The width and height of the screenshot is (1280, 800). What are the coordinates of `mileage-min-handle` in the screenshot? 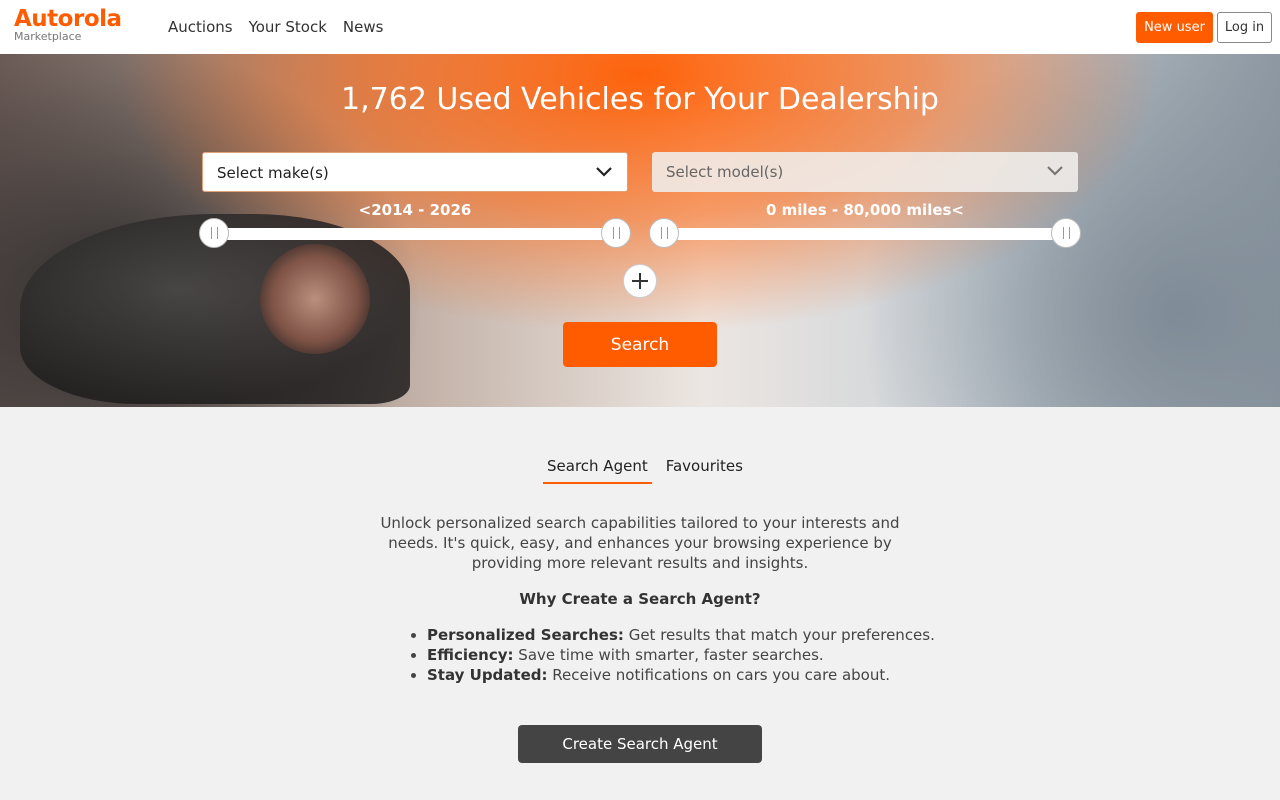 It's located at (664, 233).